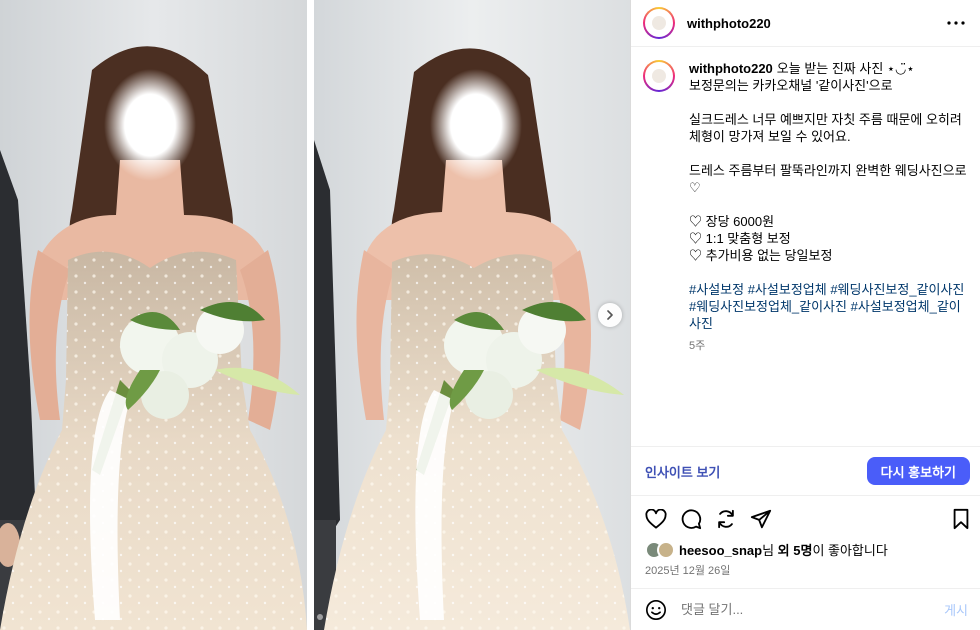  I want to click on caption-line: 드레스 주름부터 팔뚝라인까지 완벽한 웨딩사진으로, so click(828, 170).